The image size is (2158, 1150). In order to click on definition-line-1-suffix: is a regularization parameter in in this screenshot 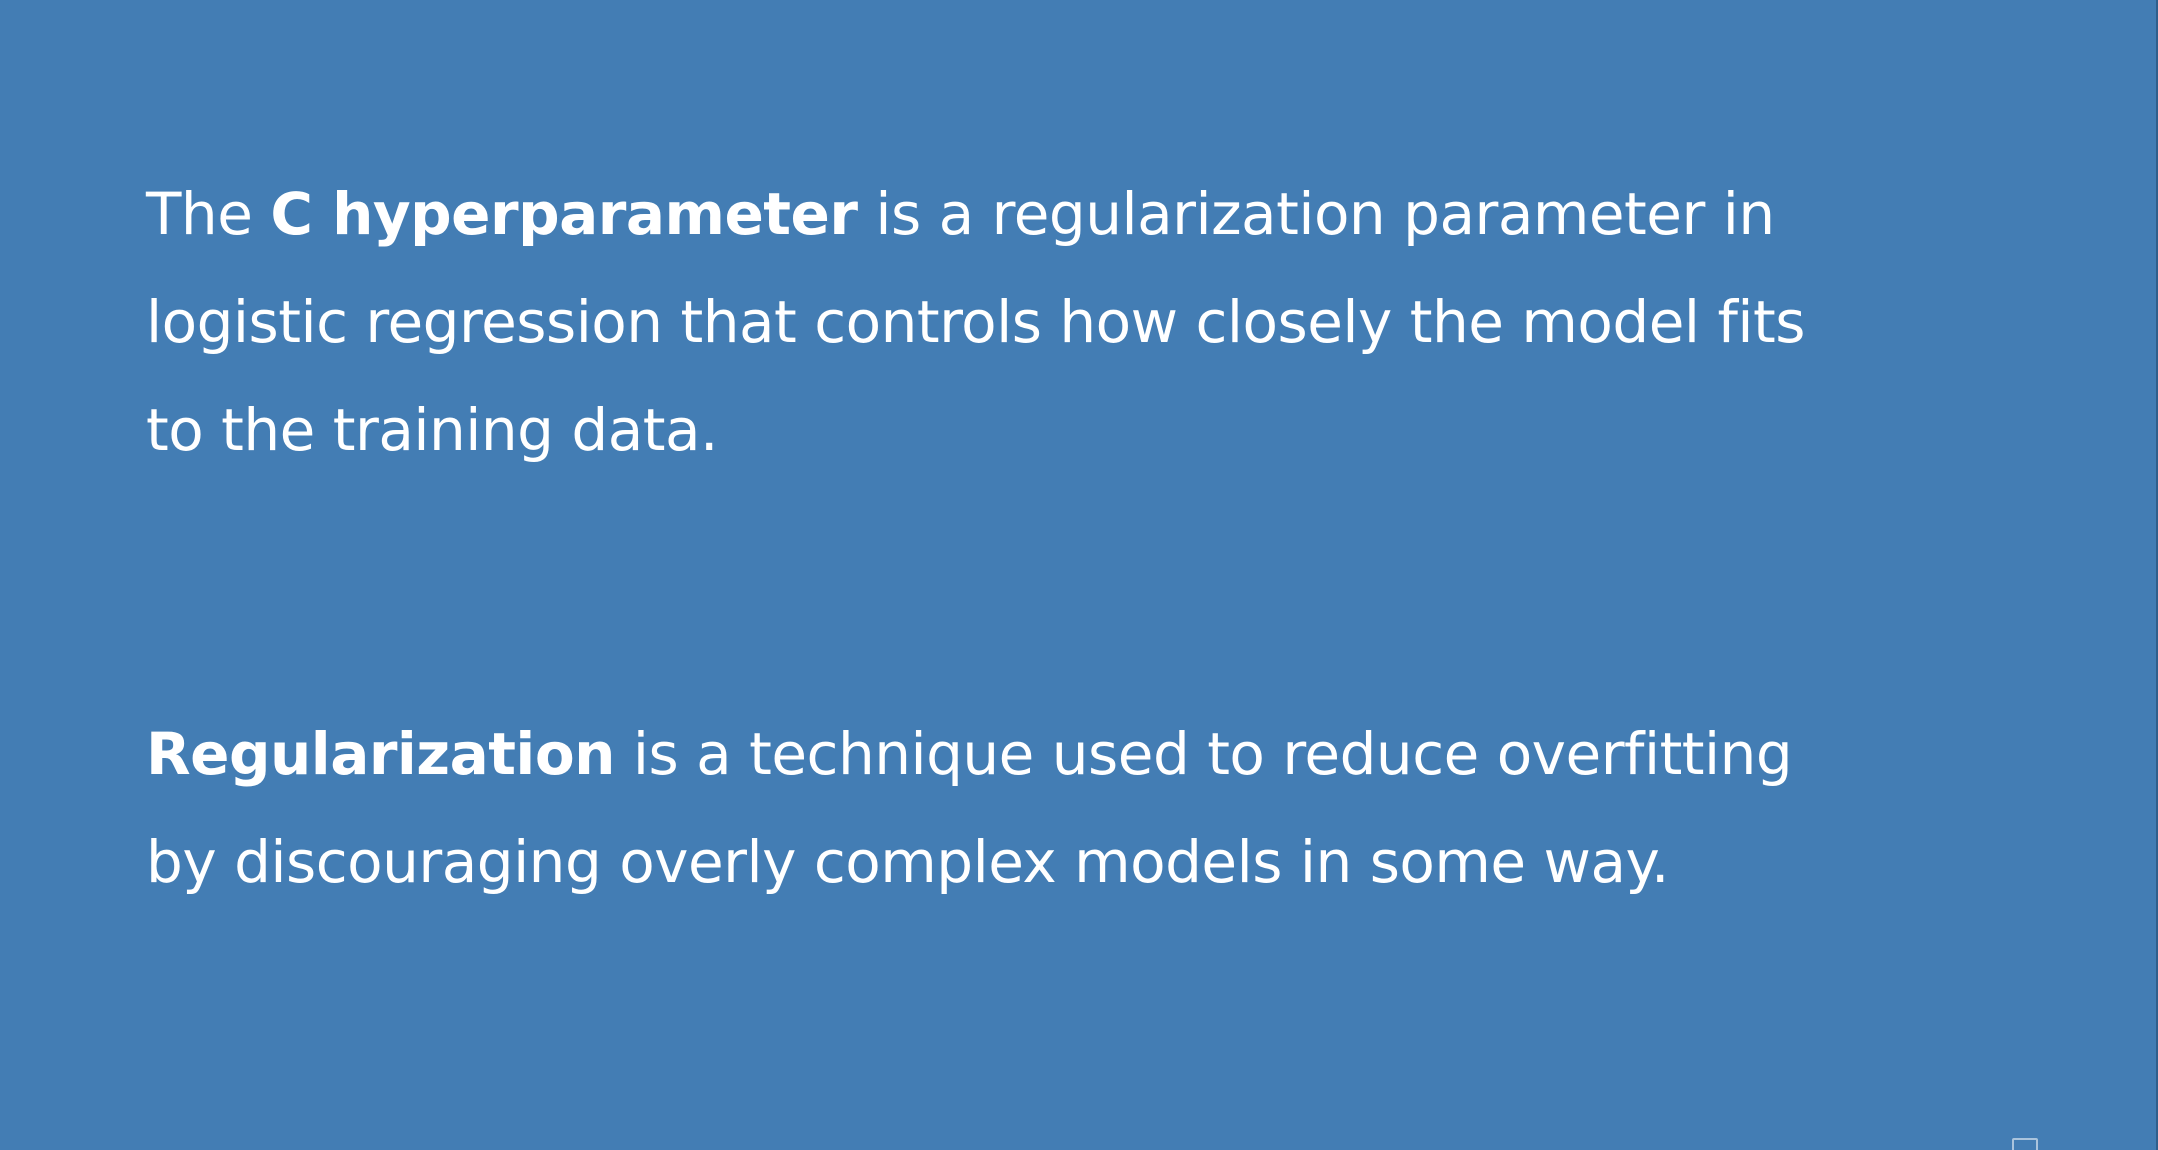, I will do `click(1316, 214)`.